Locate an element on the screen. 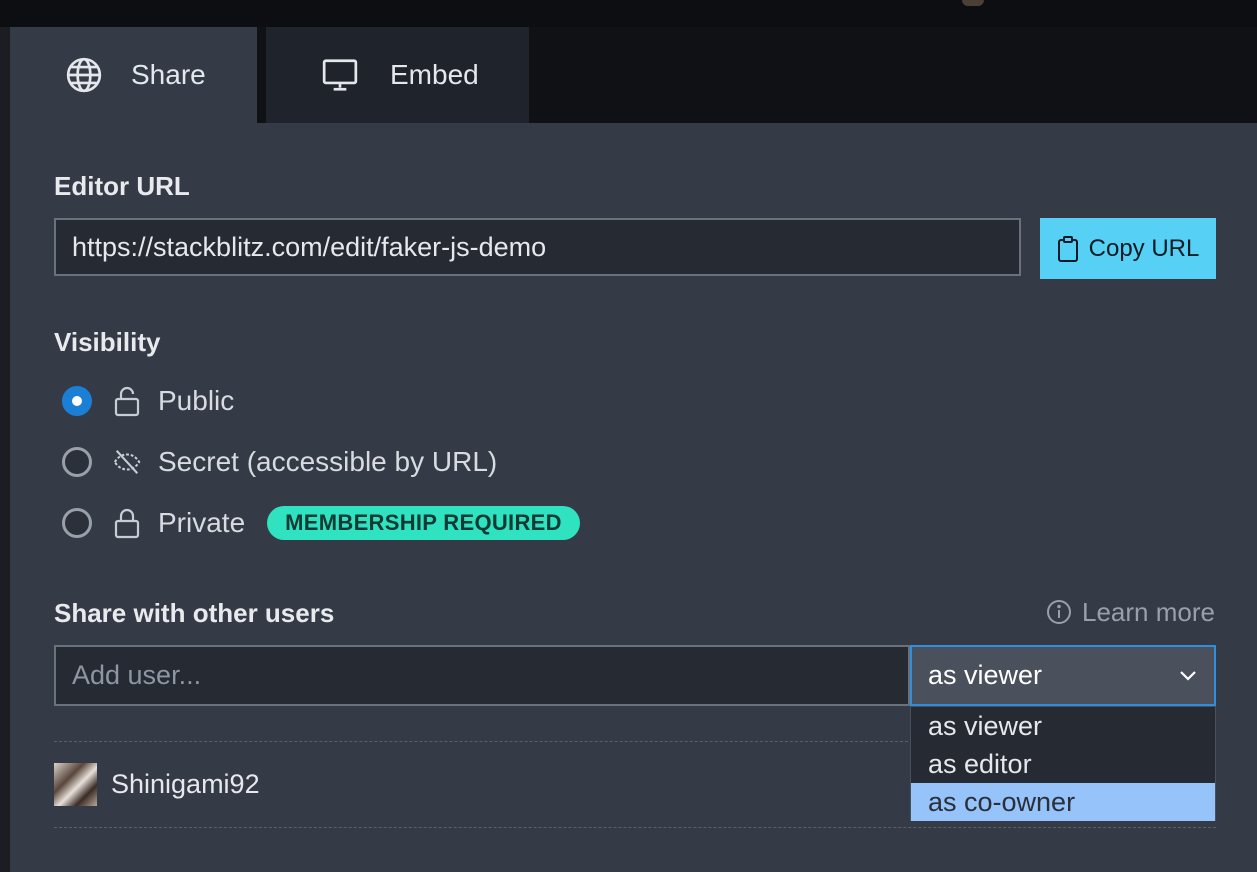 Image resolution: width=1257 pixels, height=872 pixels. visibility-option-label: Secret (accessible by URL) is located at coordinates (328, 461).